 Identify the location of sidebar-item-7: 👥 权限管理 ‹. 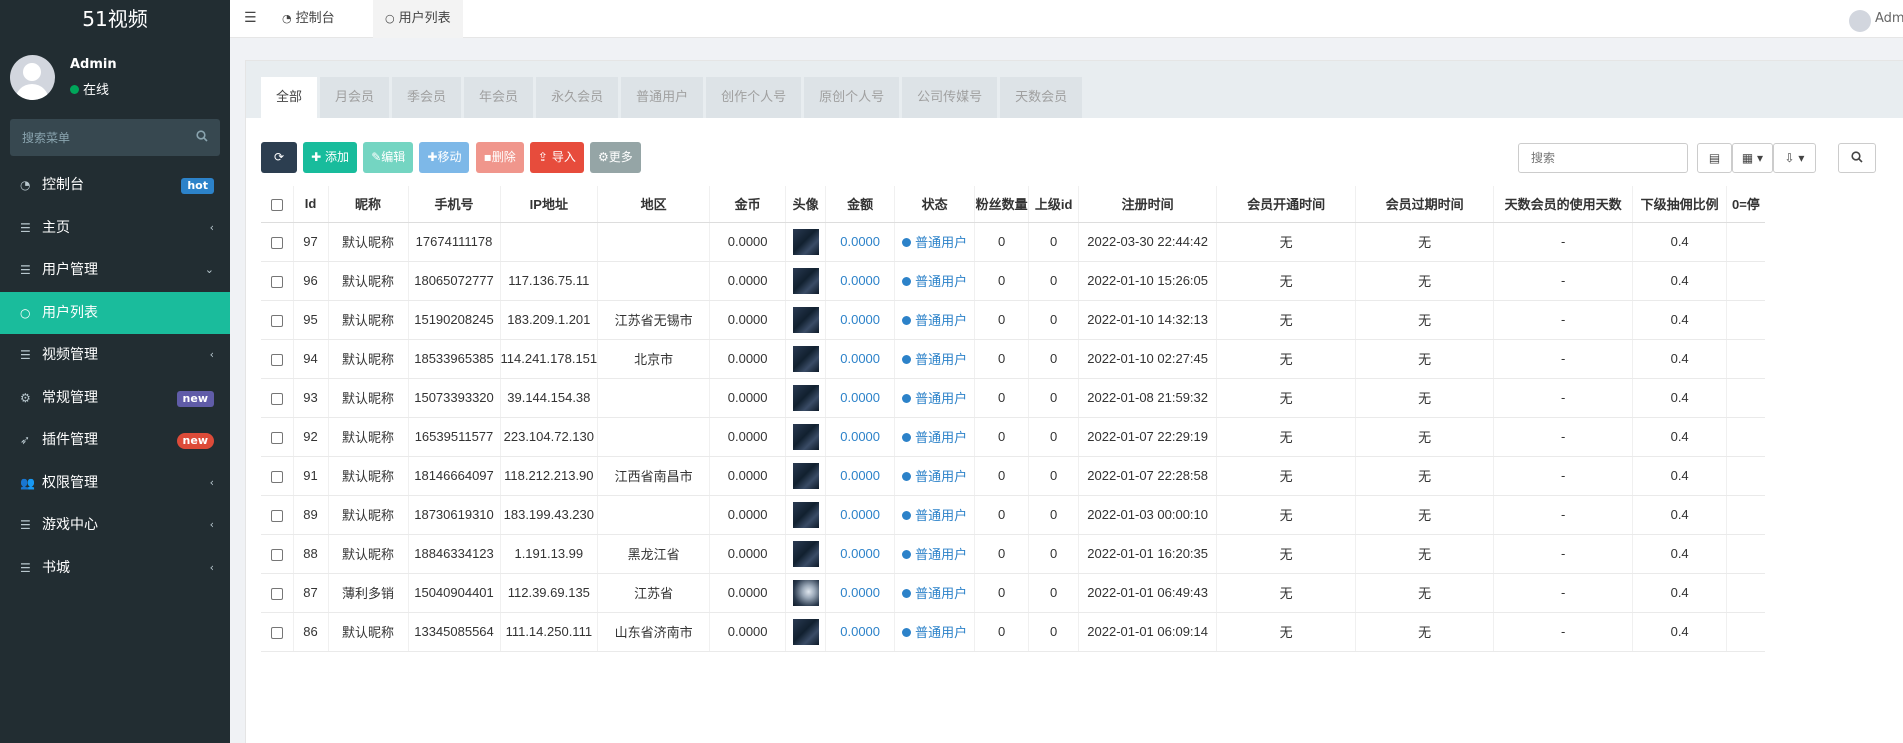
(115, 483).